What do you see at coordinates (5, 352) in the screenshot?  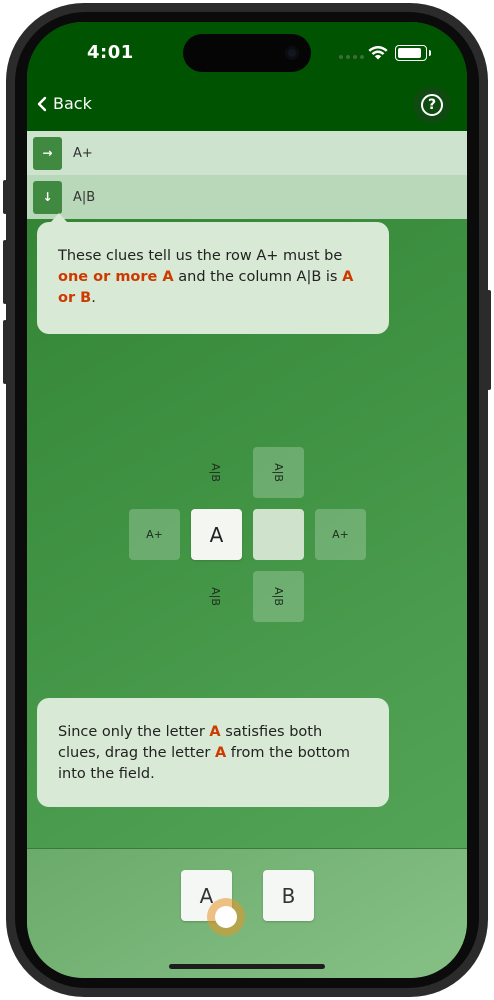 I see `volume-down-button` at bounding box center [5, 352].